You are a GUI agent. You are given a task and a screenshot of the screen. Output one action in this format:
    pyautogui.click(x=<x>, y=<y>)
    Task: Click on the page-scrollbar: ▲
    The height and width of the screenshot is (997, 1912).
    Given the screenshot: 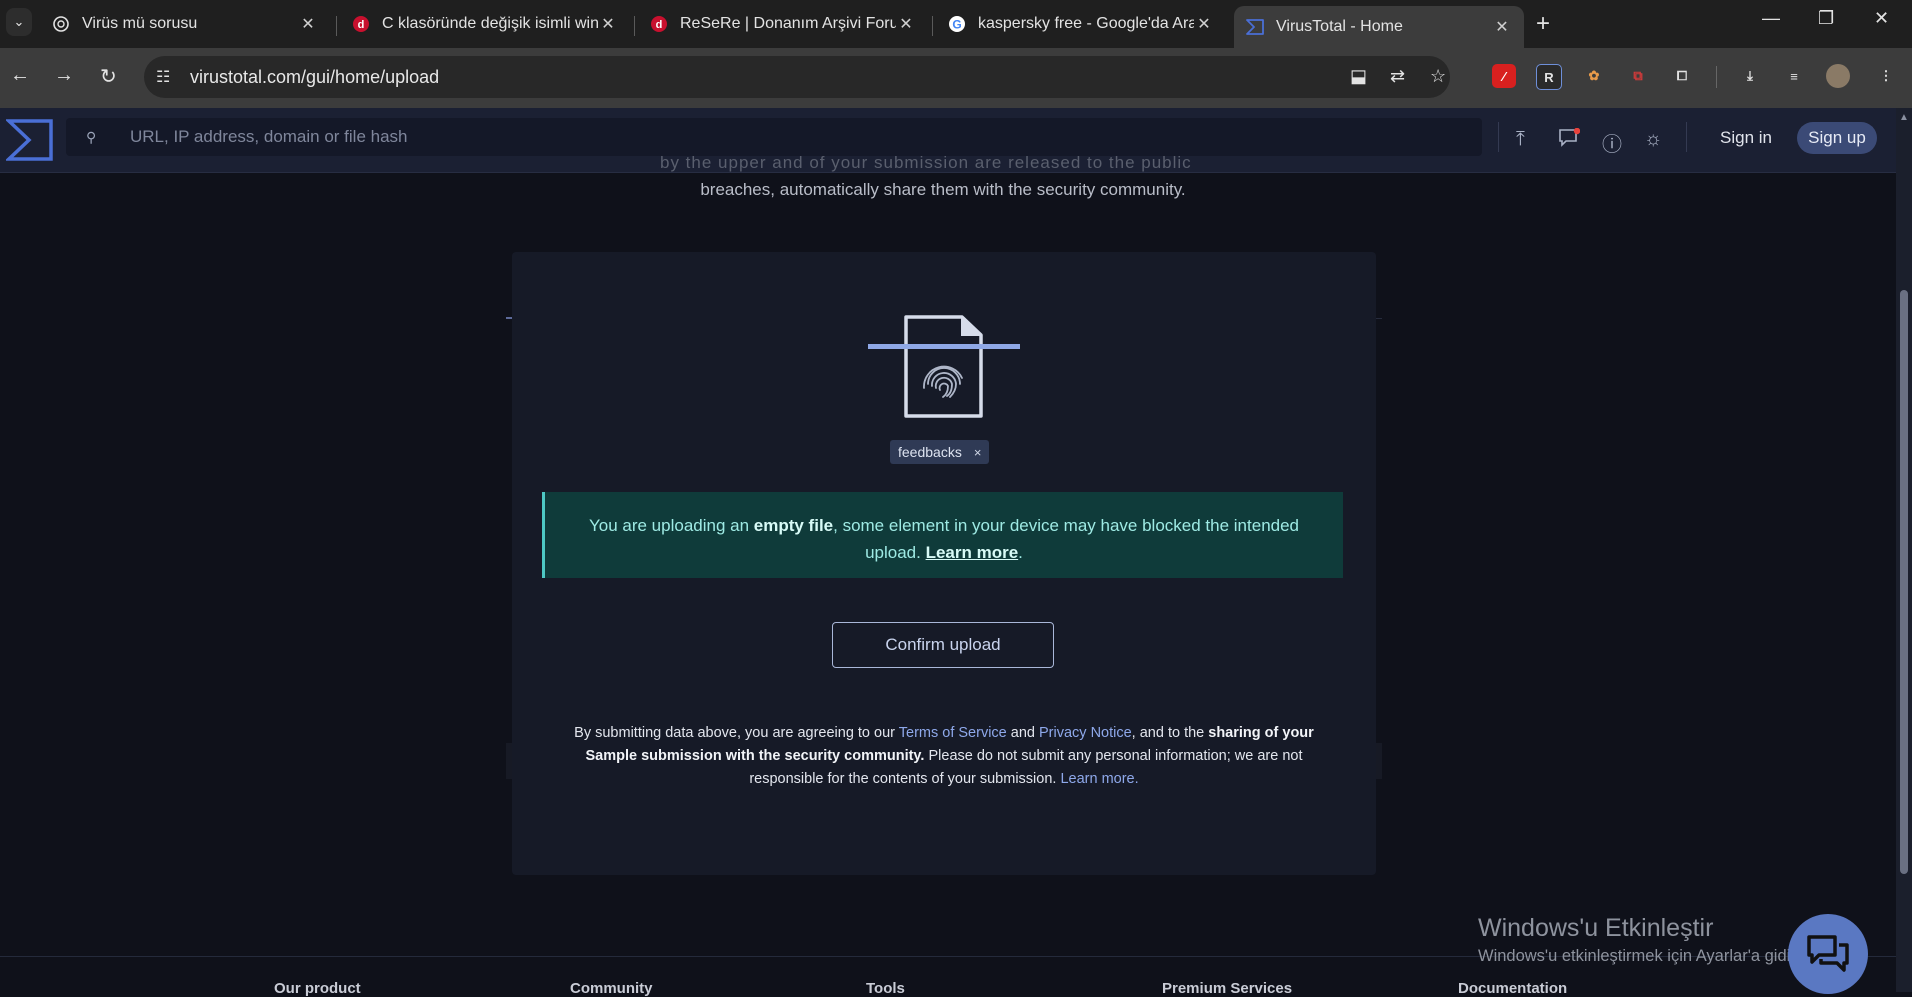 What is the action you would take?
    pyautogui.click(x=1904, y=550)
    